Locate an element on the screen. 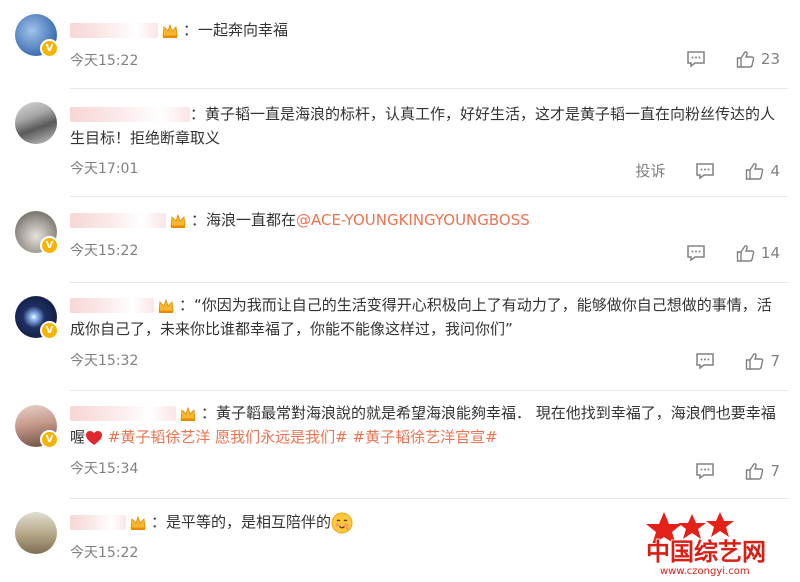 The image size is (800, 582). site-watermark-logo: 中国综艺网 www.czongyi.com is located at coordinates (714, 544).